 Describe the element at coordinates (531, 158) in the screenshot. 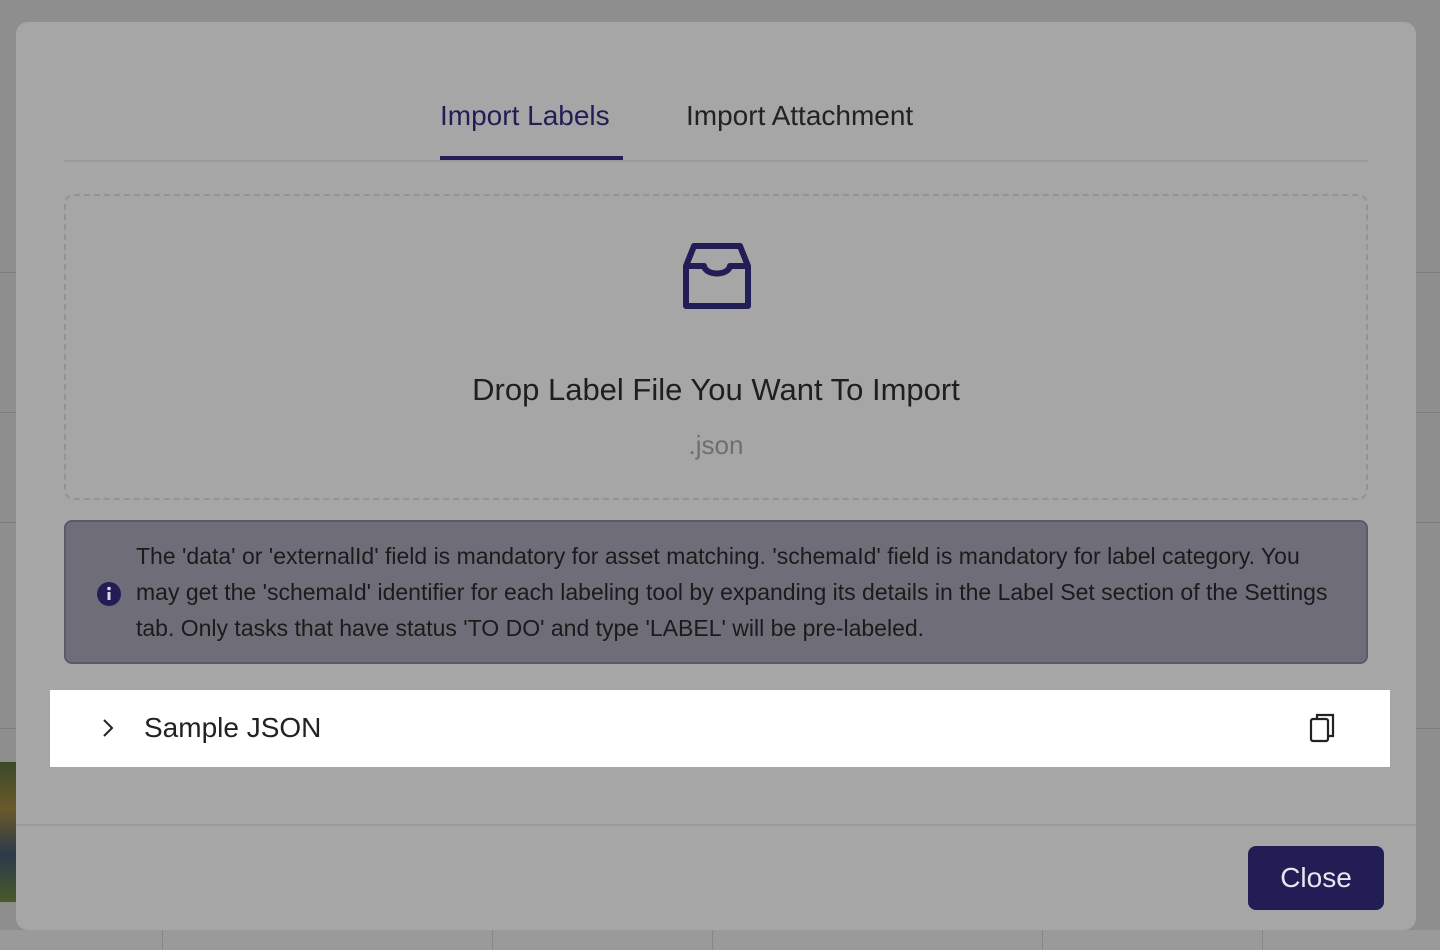

I see `active-tab-indicator` at that location.